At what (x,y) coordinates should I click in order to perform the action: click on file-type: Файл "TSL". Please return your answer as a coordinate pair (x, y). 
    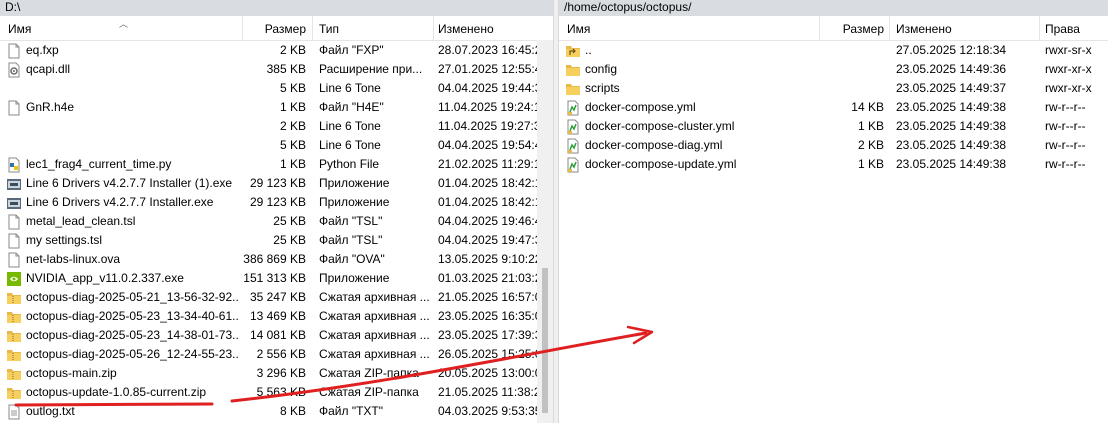
    Looking at the image, I should click on (351, 221).